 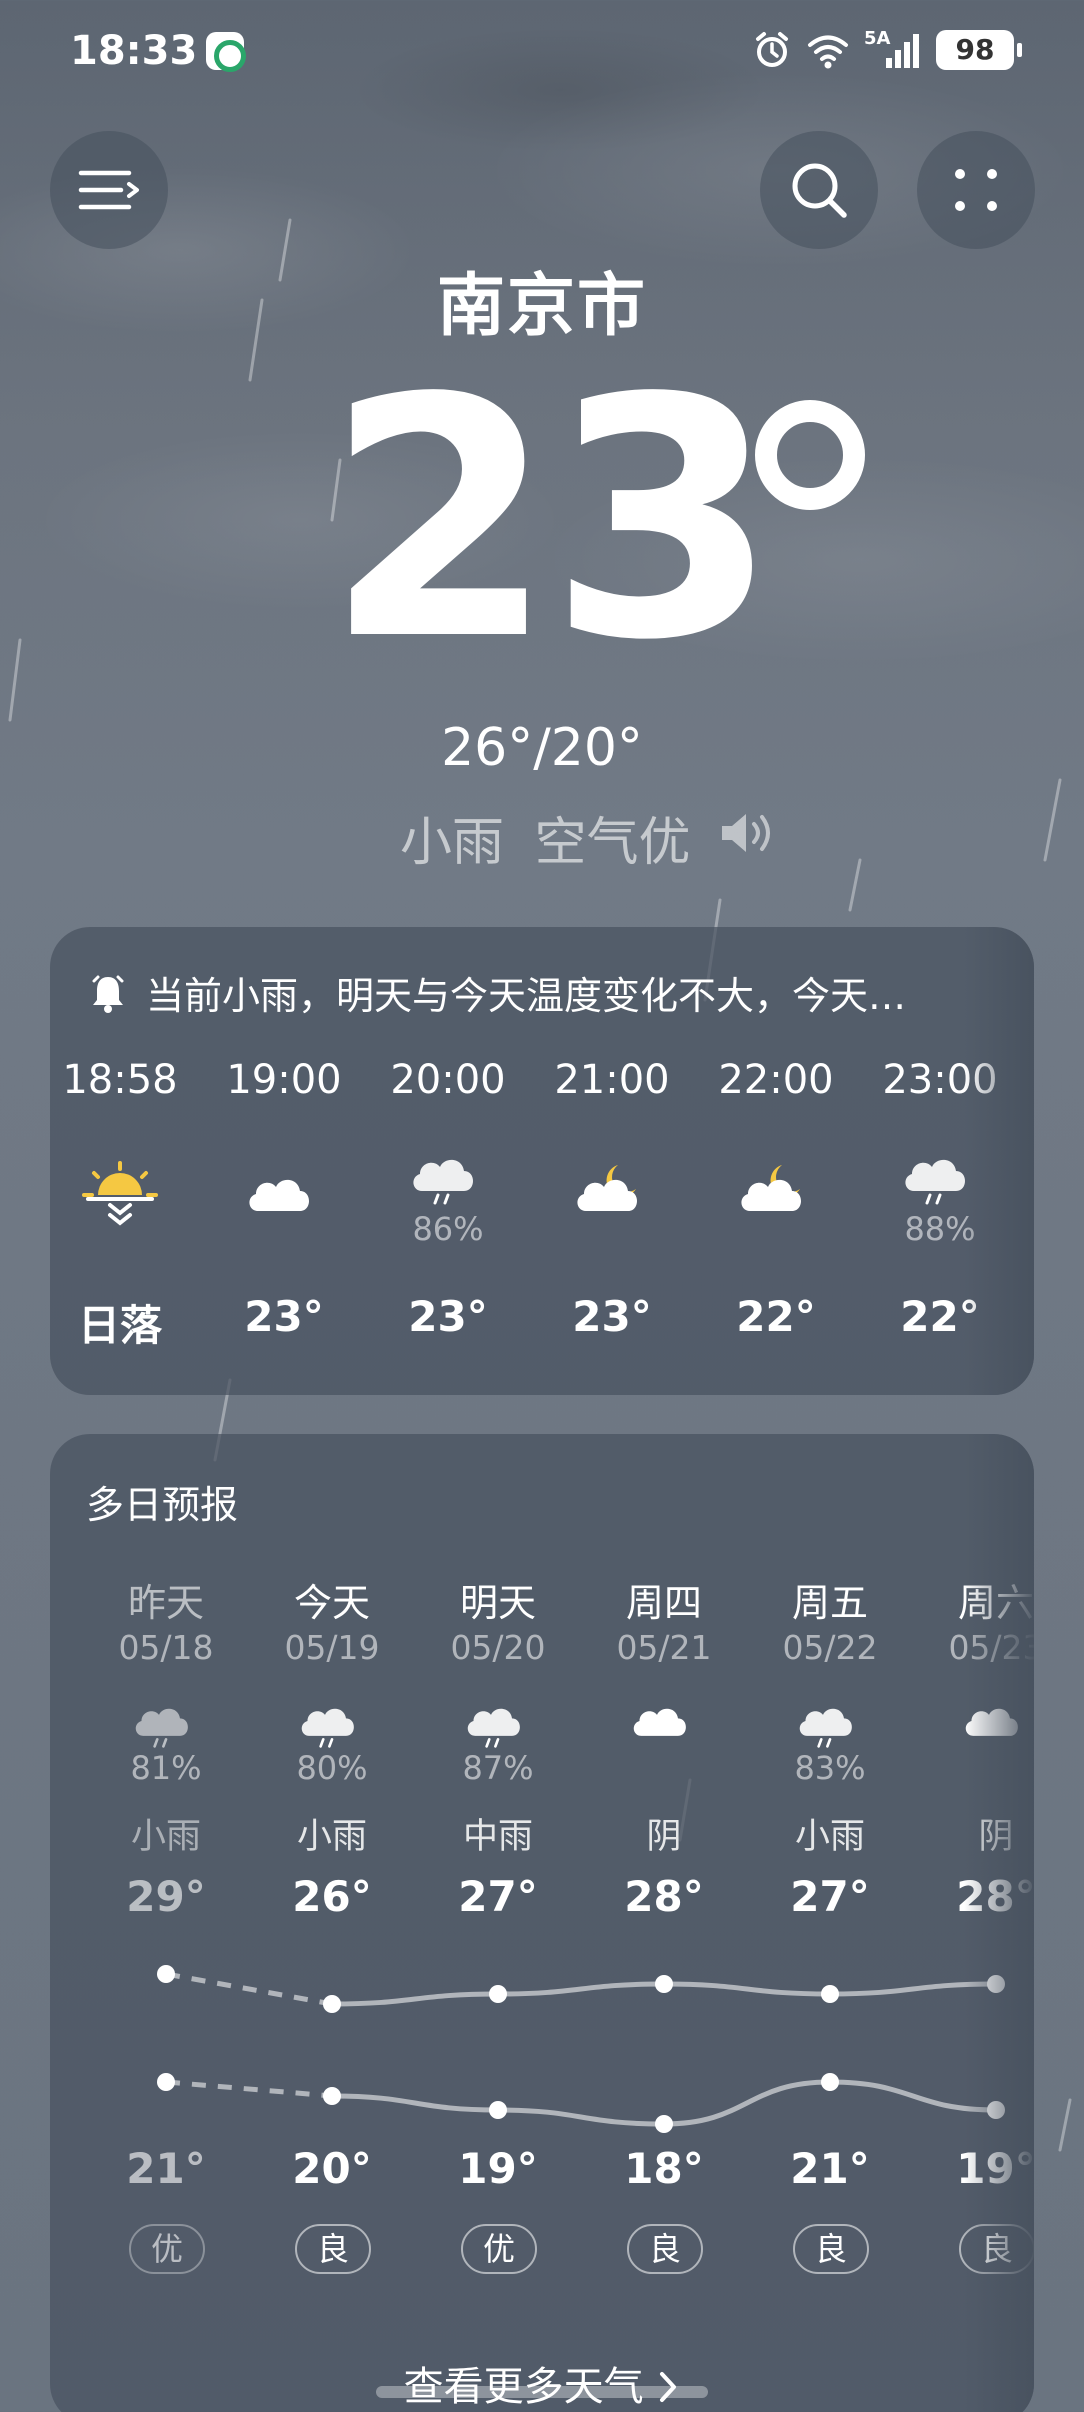 What do you see at coordinates (542, 748) in the screenshot?
I see `temperature-range: 26°/20°` at bounding box center [542, 748].